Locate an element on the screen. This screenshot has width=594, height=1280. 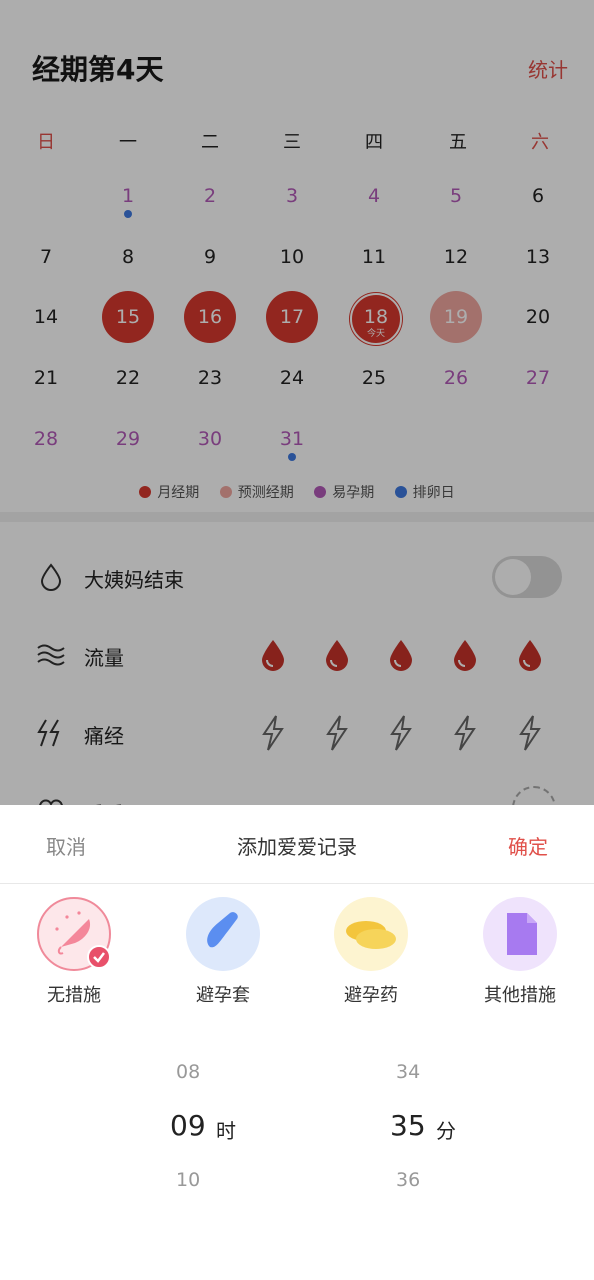
condom-icon is located at coordinates (223, 934).